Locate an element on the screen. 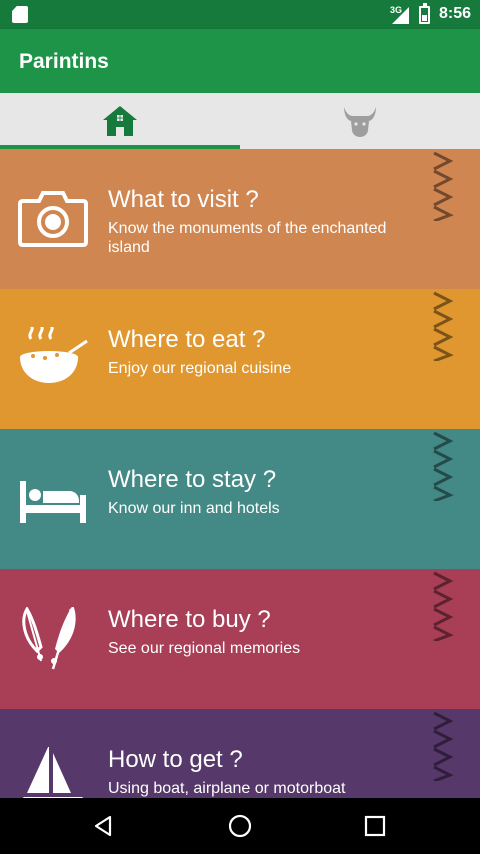 This screenshot has height=854, width=480. app-bar: Parintins is located at coordinates (240, 61).